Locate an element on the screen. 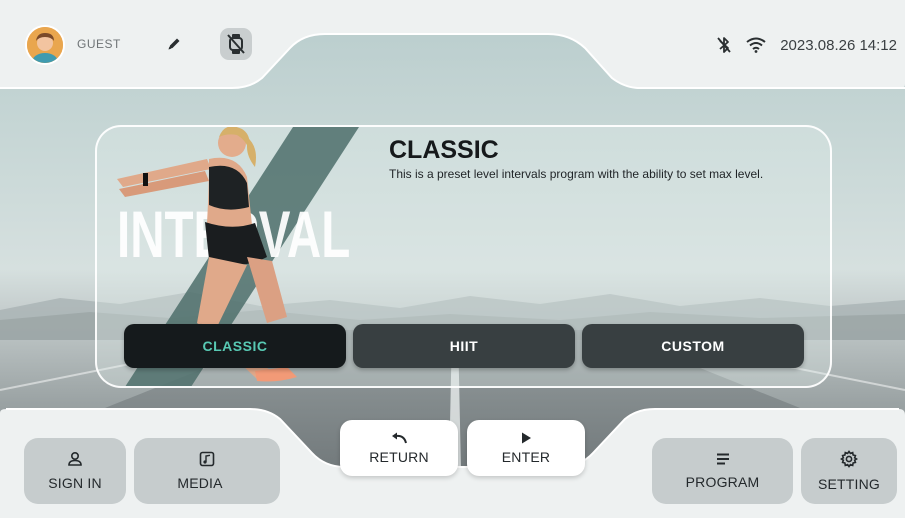  setting-label: SETTING is located at coordinates (849, 484).